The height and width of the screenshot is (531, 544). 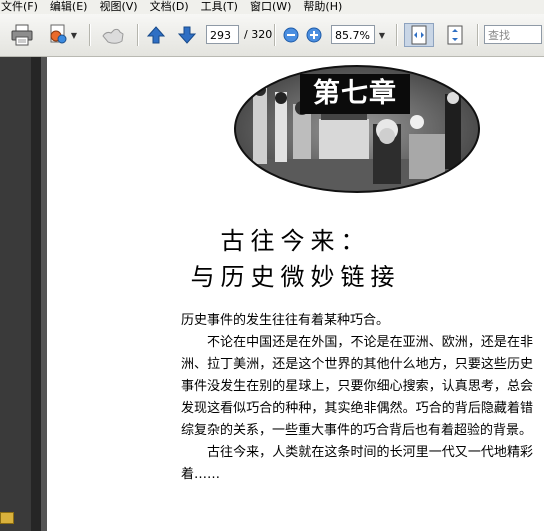 I want to click on hand-tool-button, so click(x=113, y=35).